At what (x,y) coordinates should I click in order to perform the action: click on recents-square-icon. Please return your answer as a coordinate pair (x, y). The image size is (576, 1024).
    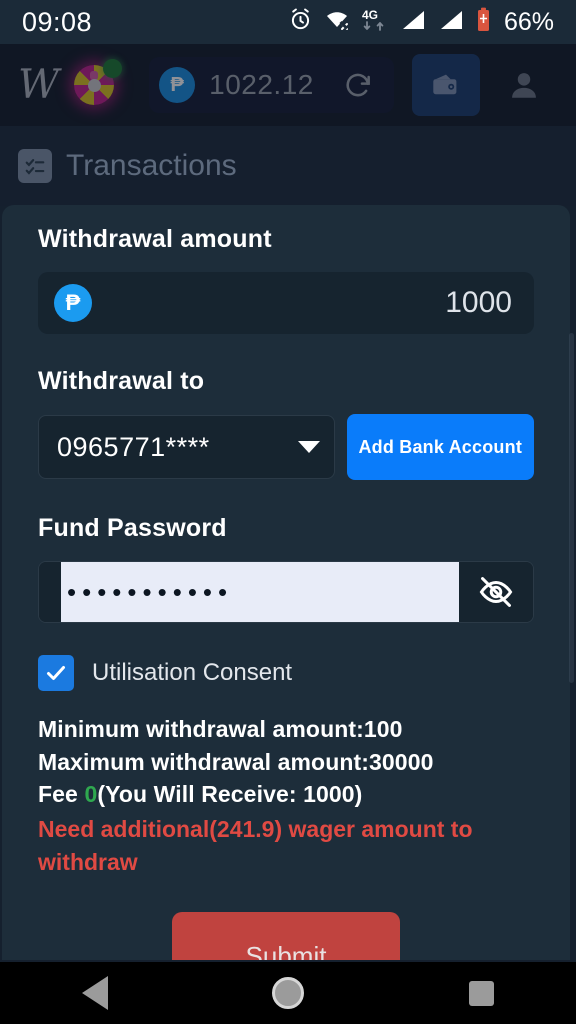
    Looking at the image, I should click on (481, 993).